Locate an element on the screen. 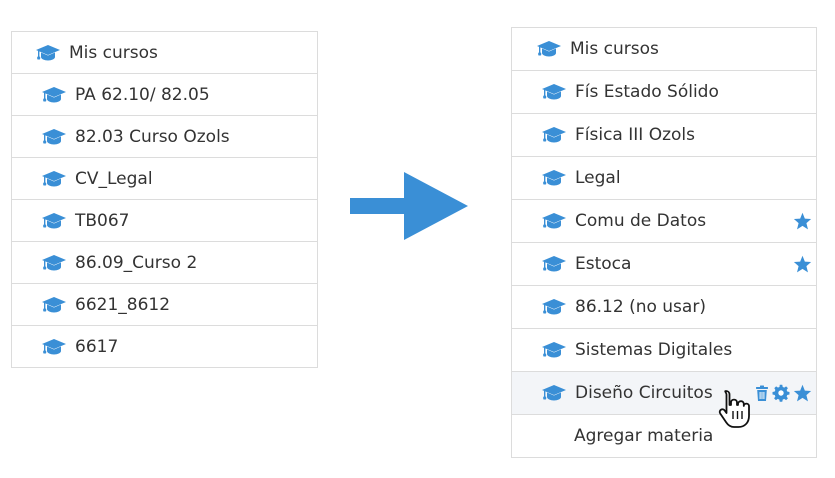 The image size is (835, 478). right-arrow-icon is located at coordinates (410, 208).